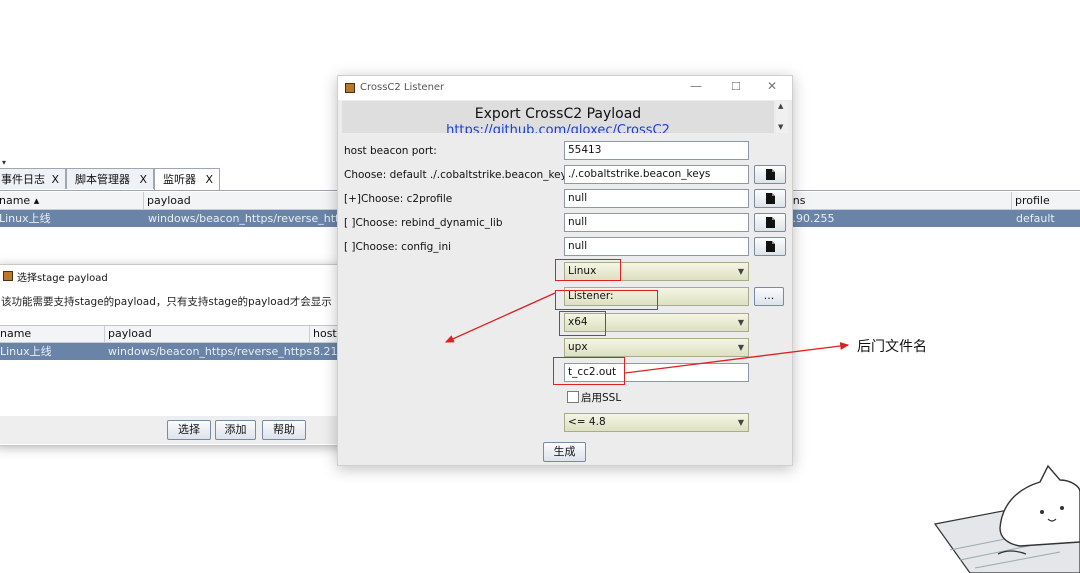  What do you see at coordinates (647, 333) in the screenshot?
I see `annotation-arrows` at bounding box center [647, 333].